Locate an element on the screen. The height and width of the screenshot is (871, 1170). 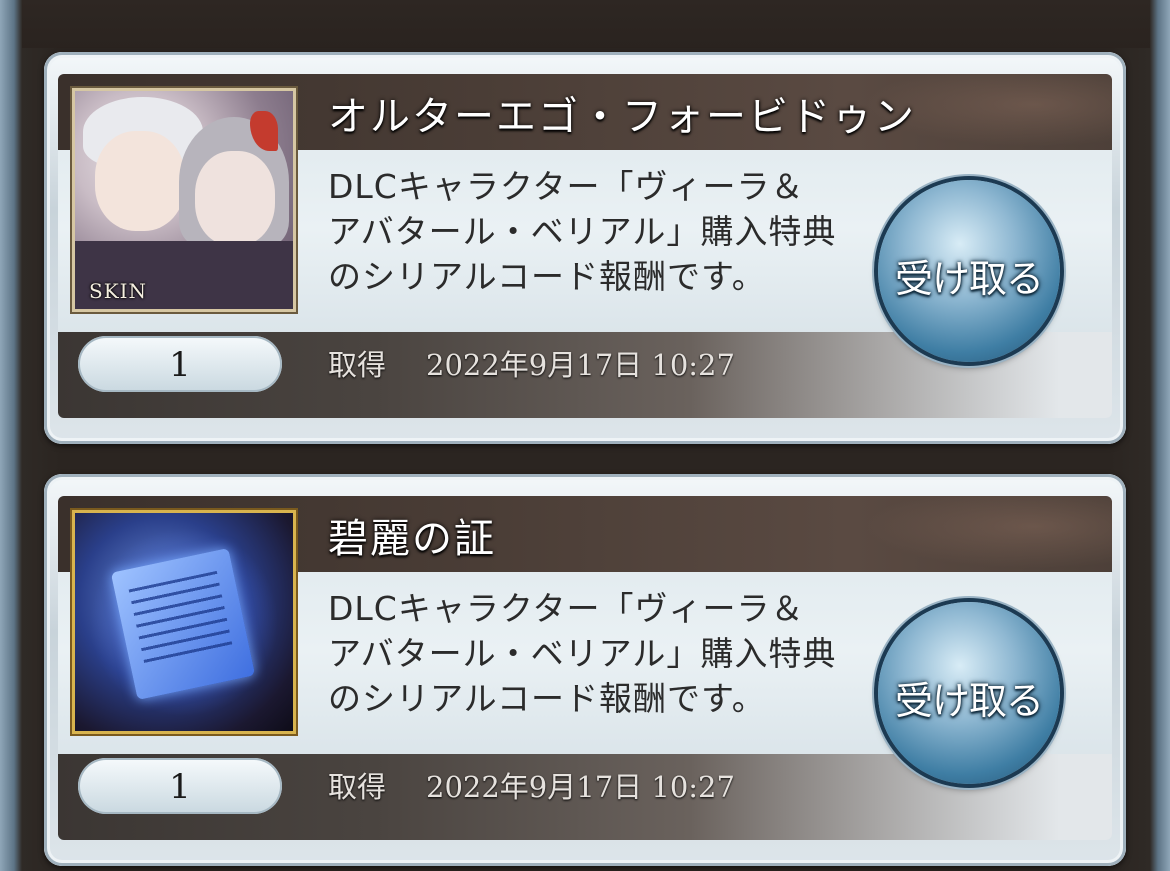
scroll-item-icon is located at coordinates (184, 622).